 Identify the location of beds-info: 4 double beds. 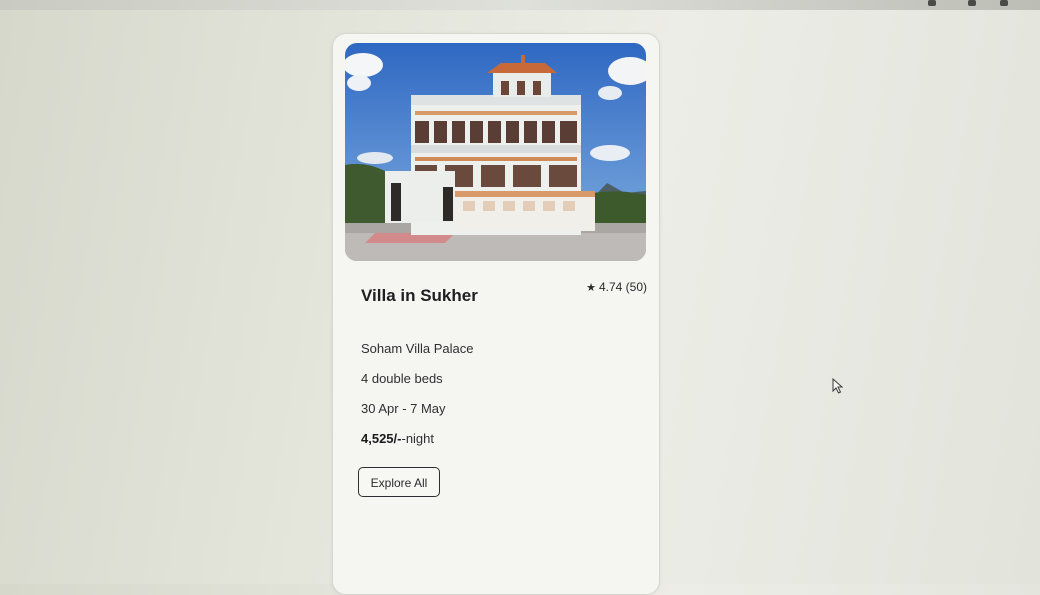
(402, 378).